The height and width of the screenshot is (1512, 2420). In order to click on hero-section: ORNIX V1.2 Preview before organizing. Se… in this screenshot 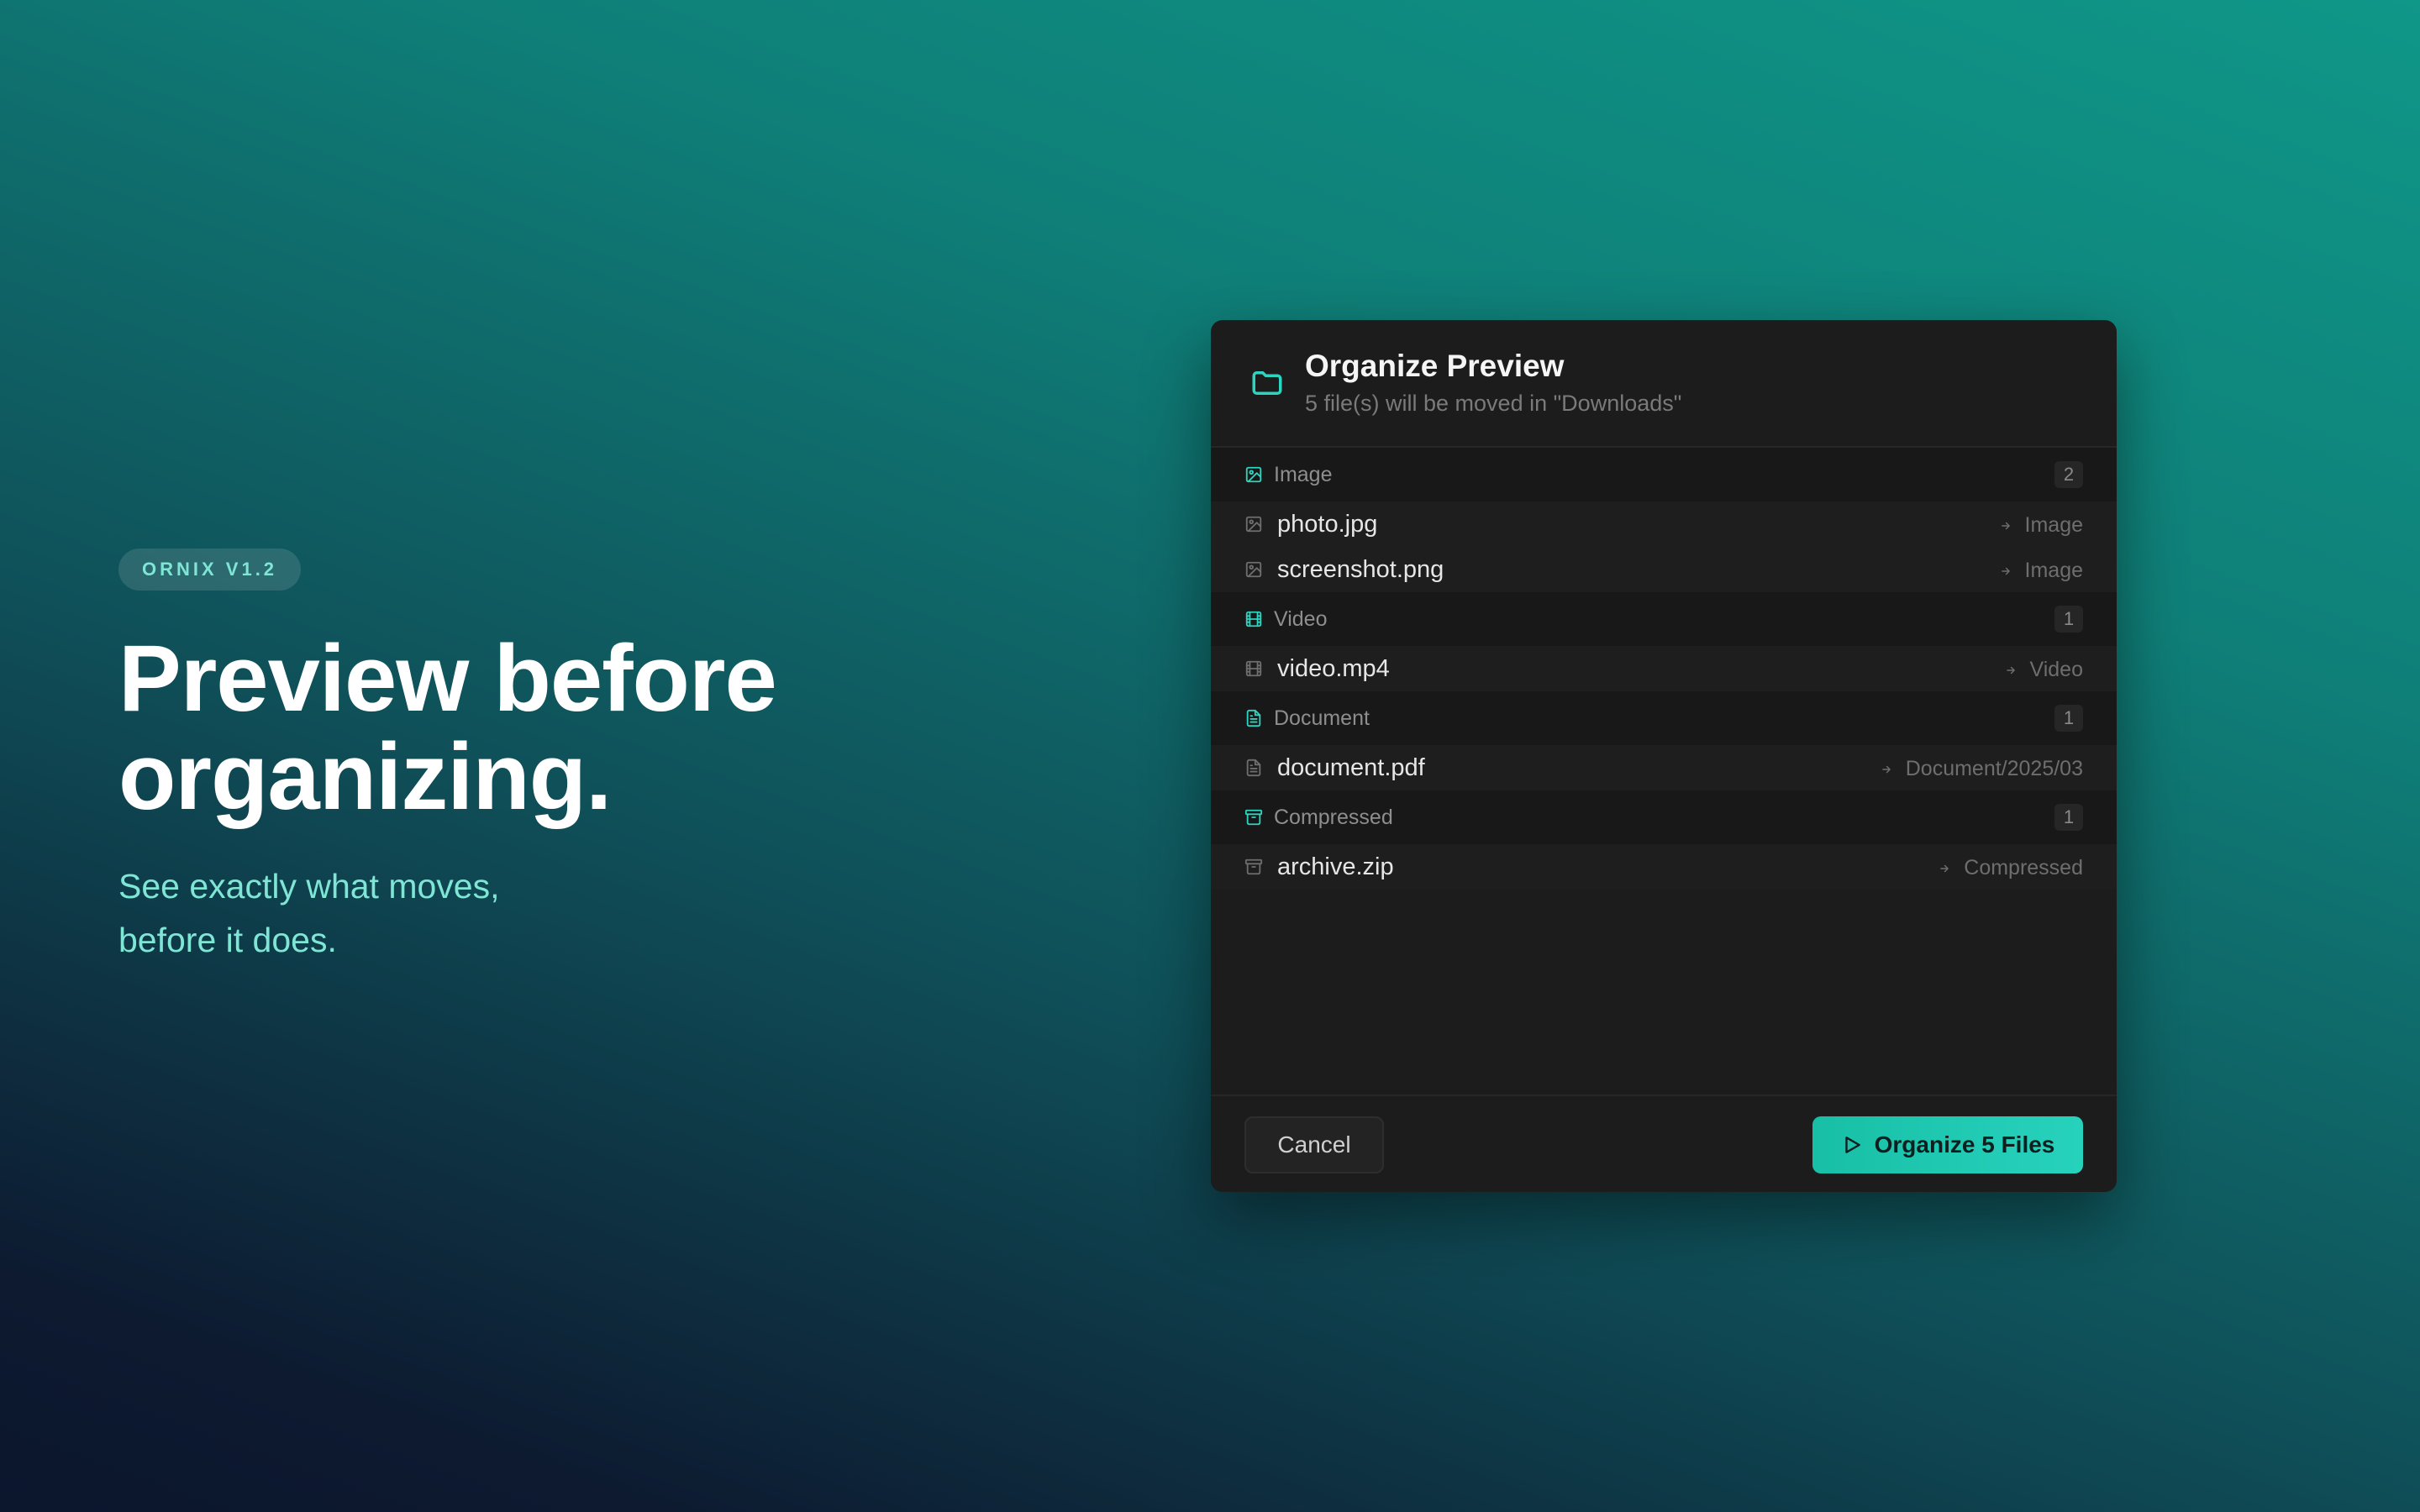, I will do `click(581, 758)`.